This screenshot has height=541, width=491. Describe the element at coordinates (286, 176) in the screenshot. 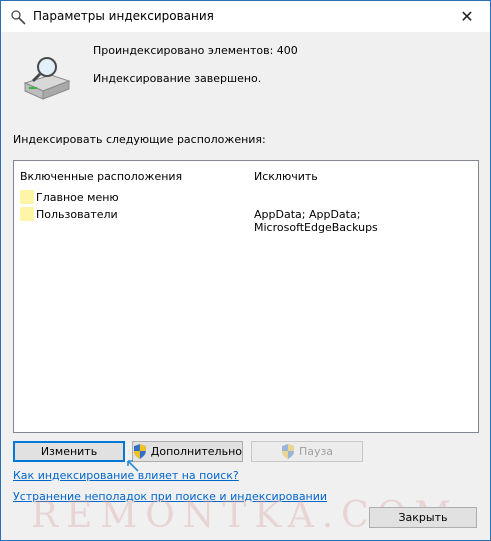

I see `column-header-exclude: Исключить` at that location.